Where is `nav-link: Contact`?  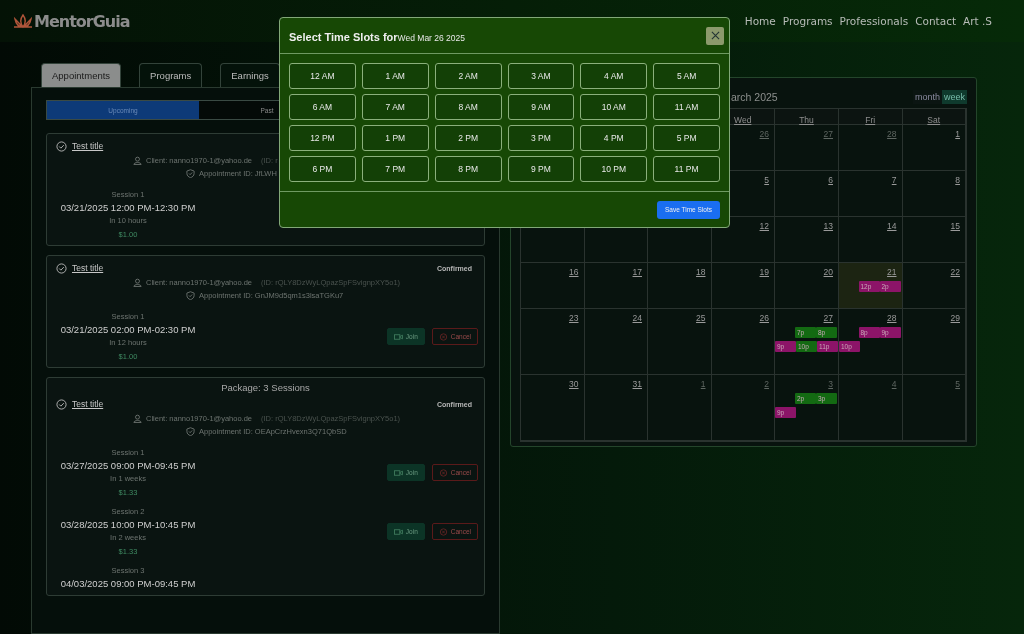
nav-link: Contact is located at coordinates (936, 21).